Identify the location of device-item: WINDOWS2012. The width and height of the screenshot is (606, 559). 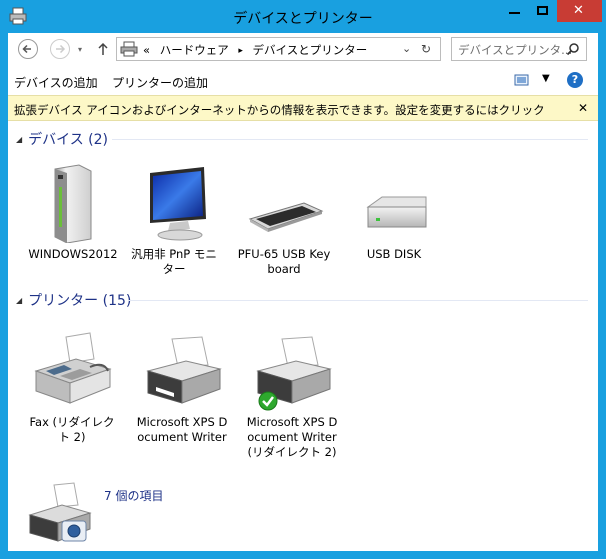
(73, 212).